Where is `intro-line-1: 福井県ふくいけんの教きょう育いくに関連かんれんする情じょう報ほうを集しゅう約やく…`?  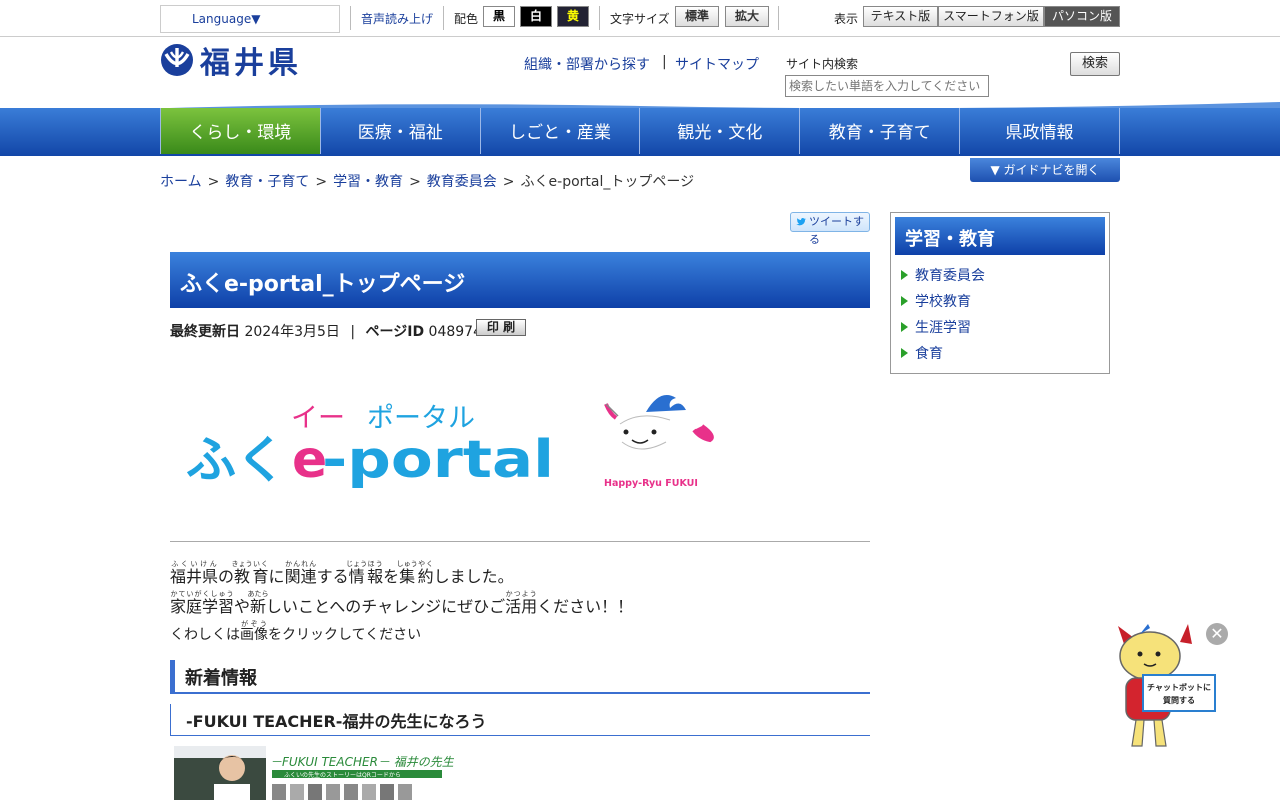 intro-line-1: 福井県ふくいけんの教きょう育いくに関連かんれんする情じょう報ほうを集しゅう約やく… is located at coordinates (520, 575).